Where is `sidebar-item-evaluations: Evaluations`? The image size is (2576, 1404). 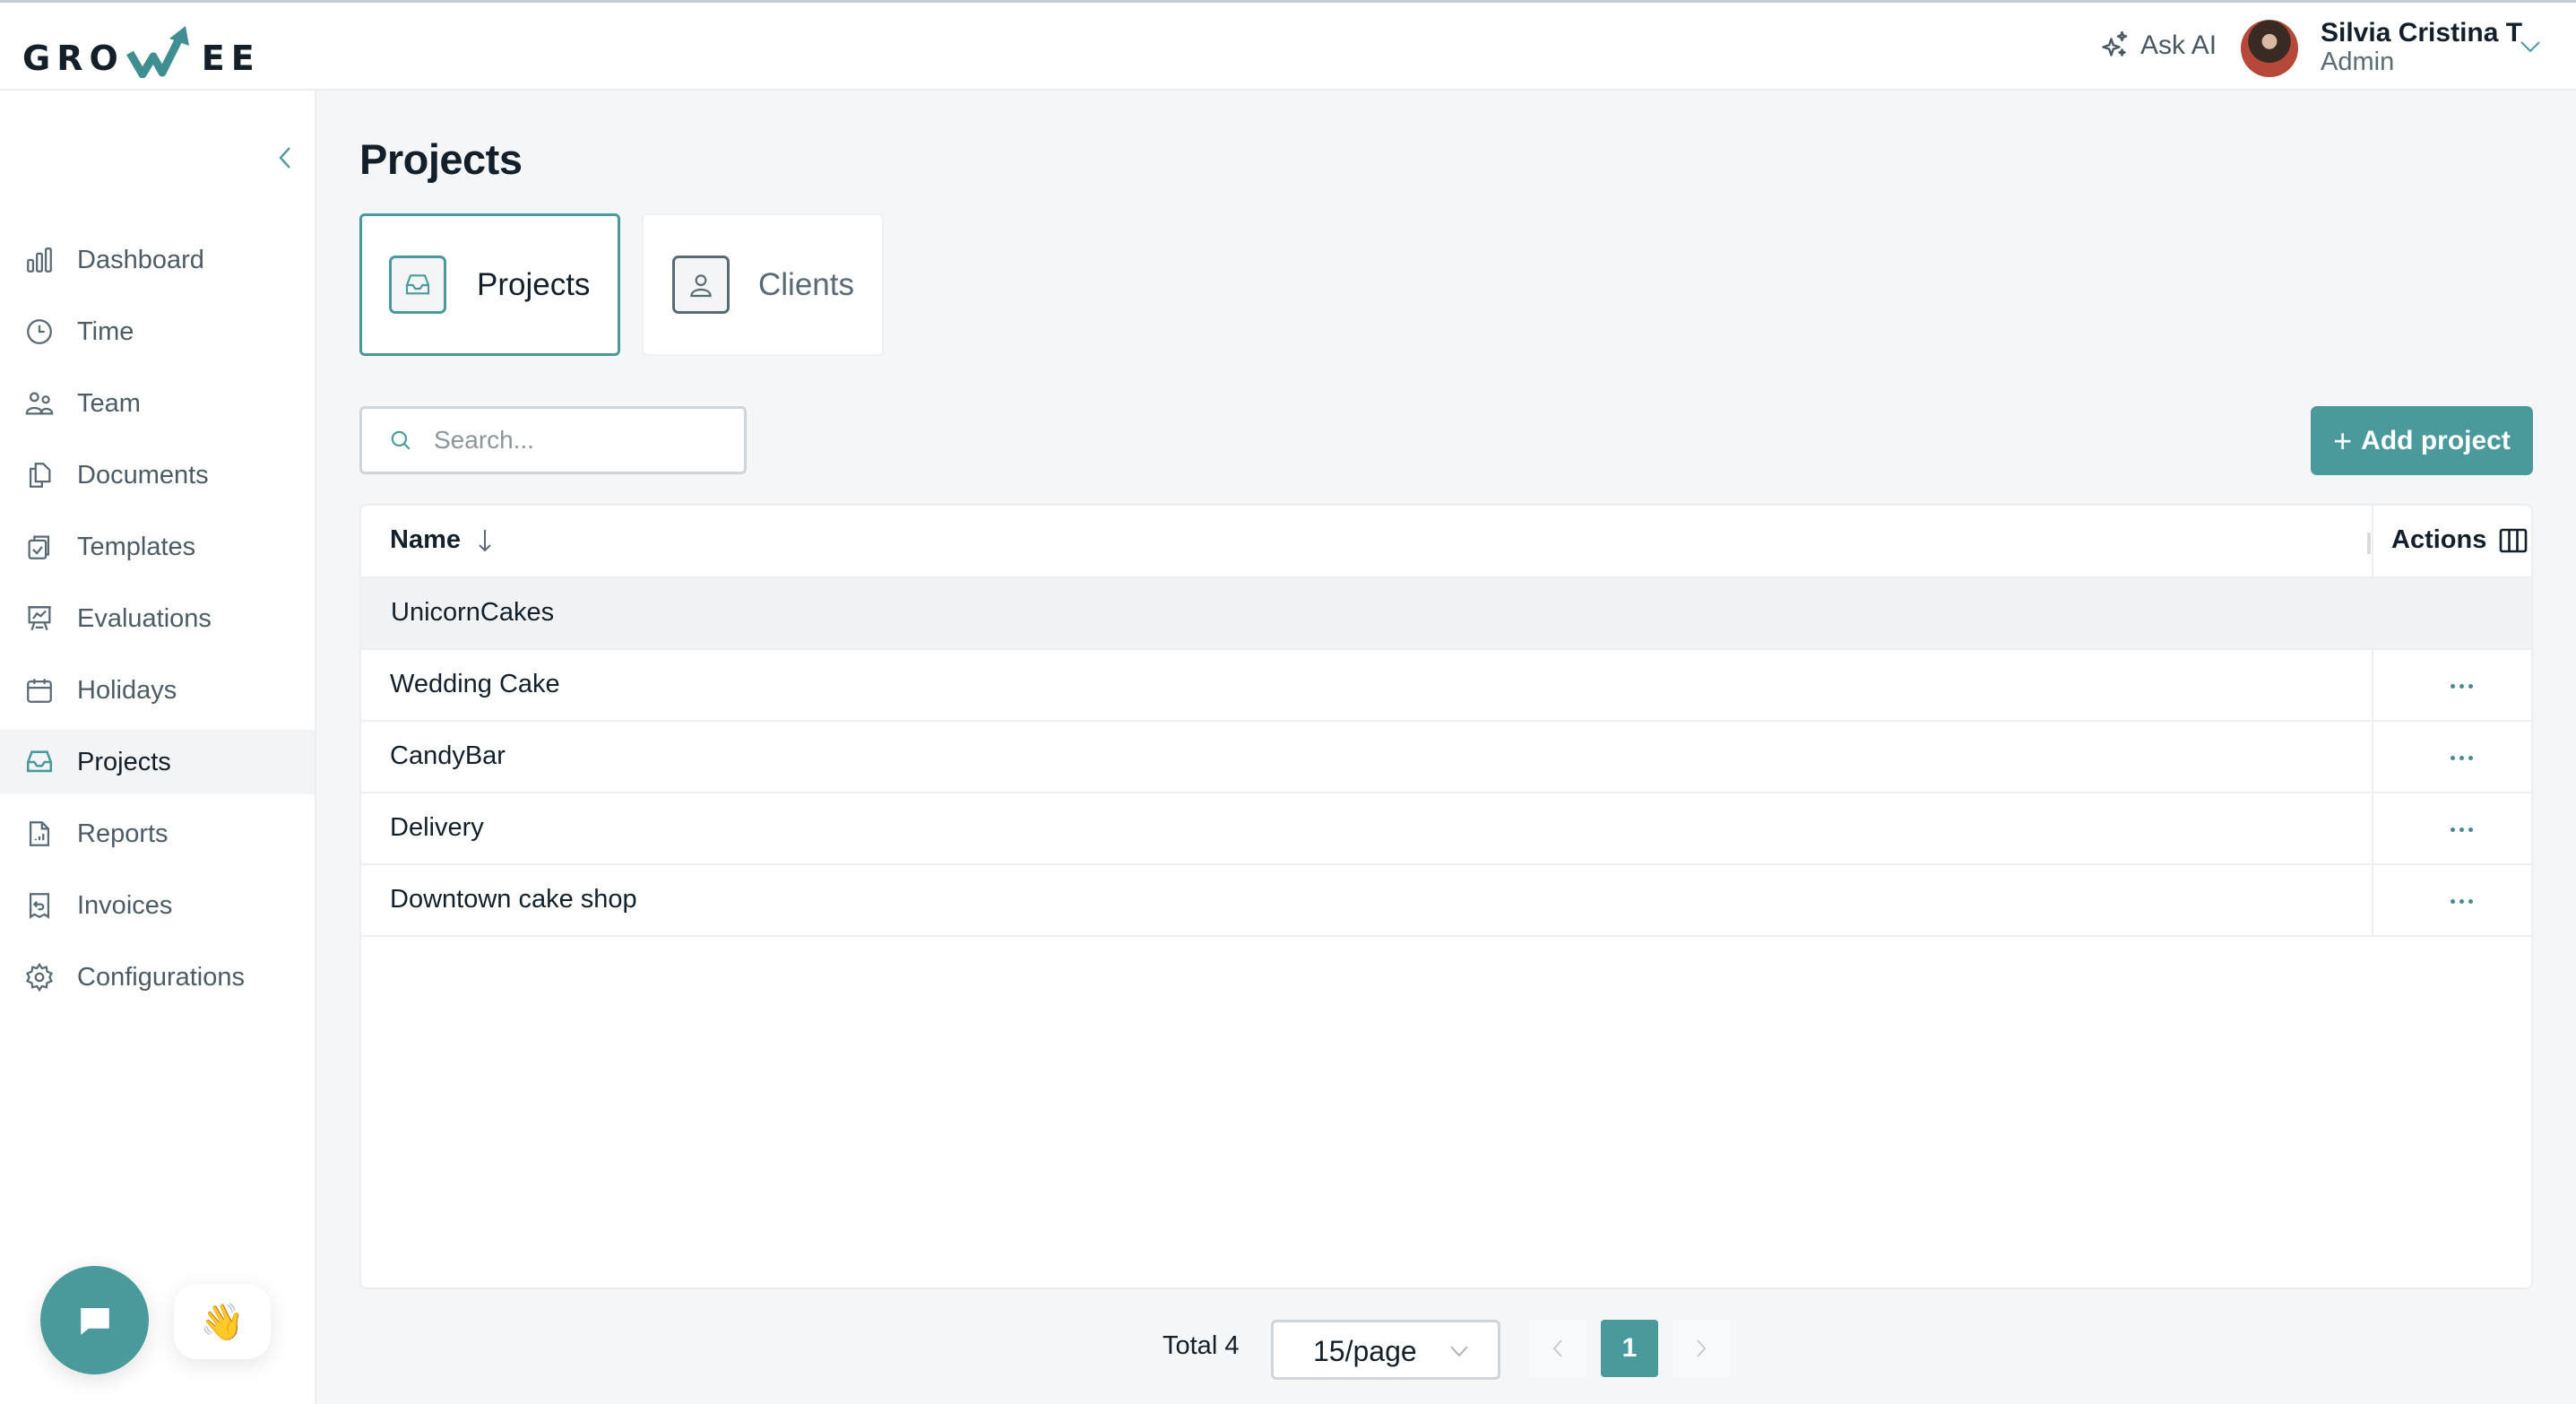
sidebar-item-evaluations: Evaluations is located at coordinates (157, 618).